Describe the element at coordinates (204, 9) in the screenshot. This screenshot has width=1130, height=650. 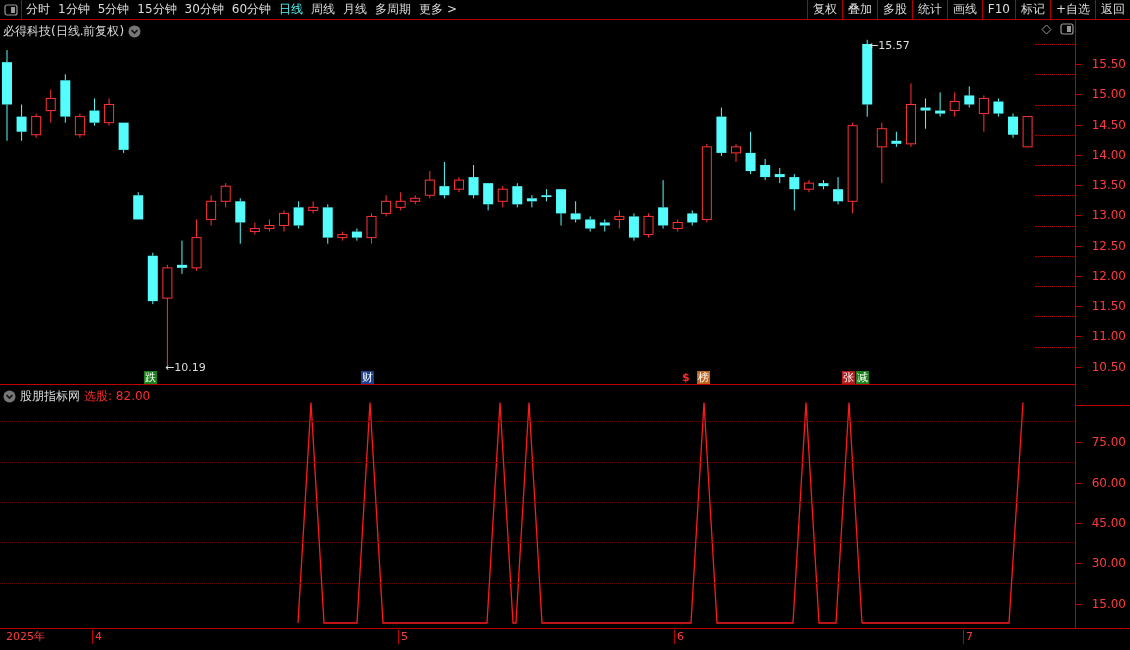
I see `period-tab: 30分钟` at that location.